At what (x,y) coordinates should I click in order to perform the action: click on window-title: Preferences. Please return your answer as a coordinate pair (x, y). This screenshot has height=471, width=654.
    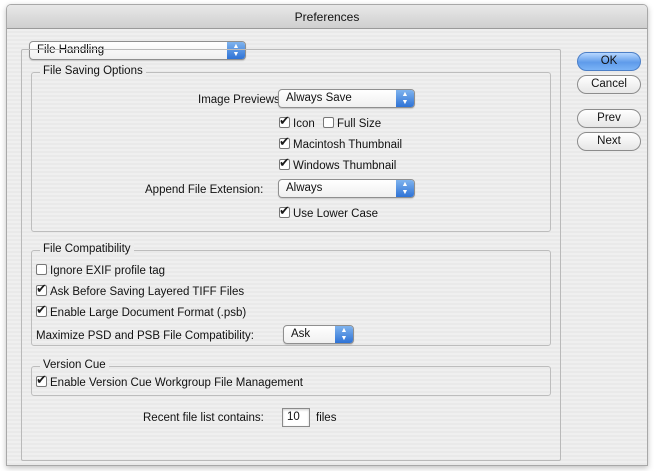
    Looking at the image, I should click on (327, 17).